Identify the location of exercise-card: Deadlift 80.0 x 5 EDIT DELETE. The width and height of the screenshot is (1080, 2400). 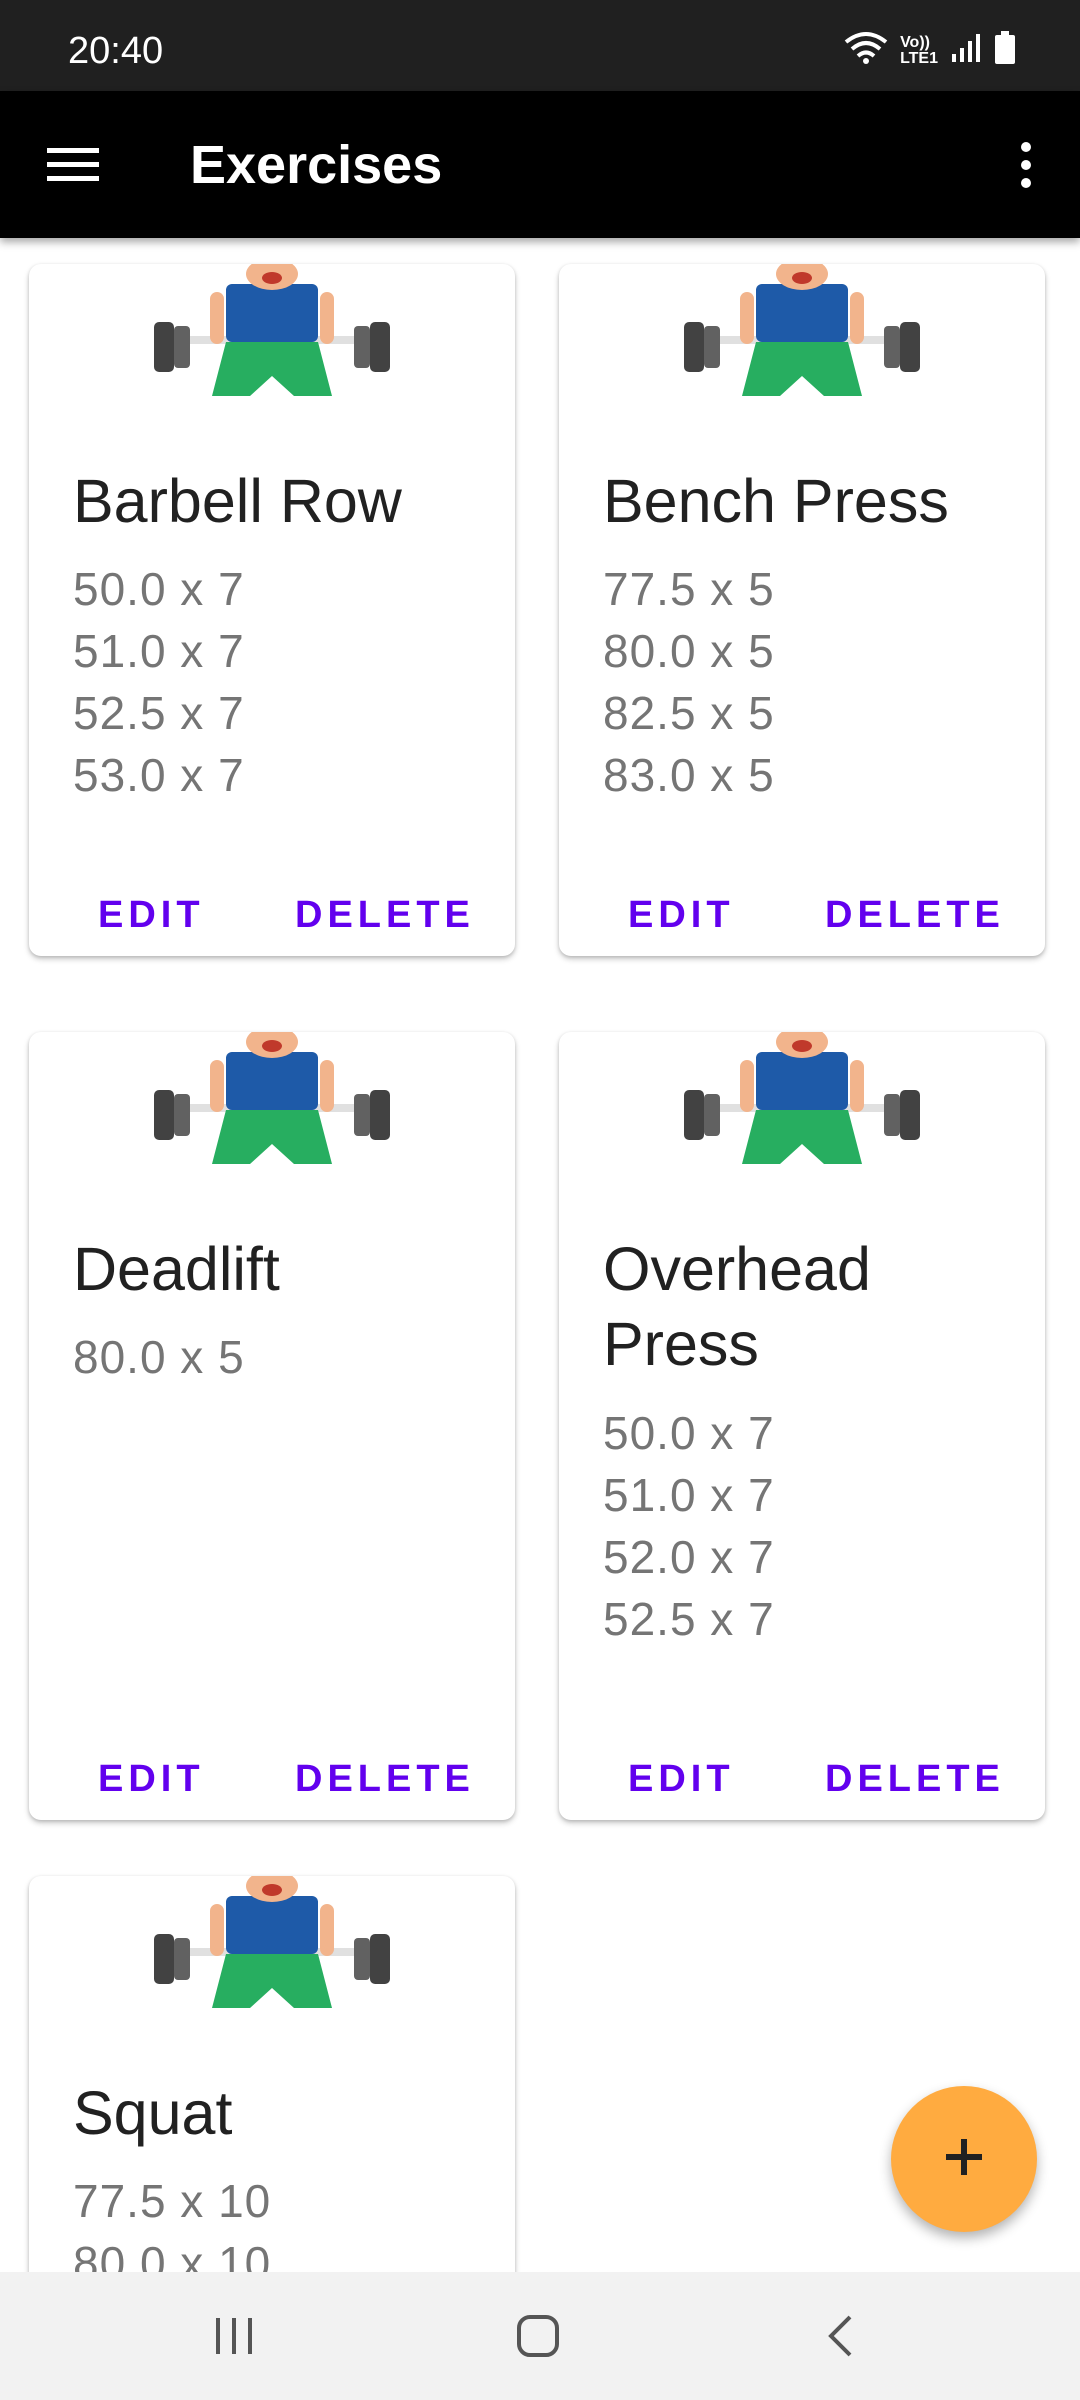
(272, 1426).